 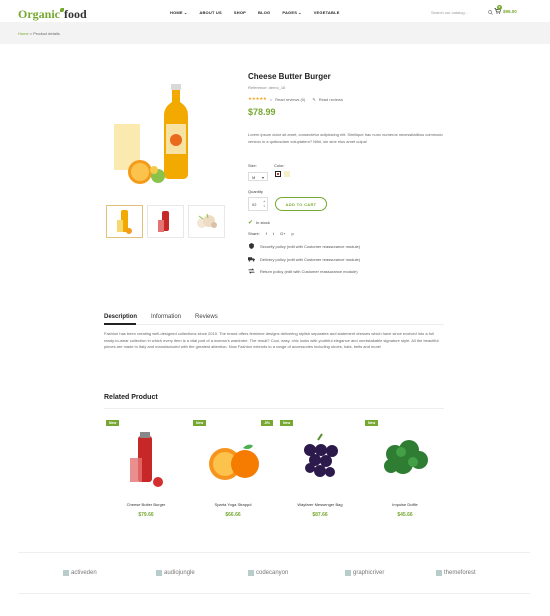 I want to click on cart-count-badge: 2, so click(x=499, y=7).